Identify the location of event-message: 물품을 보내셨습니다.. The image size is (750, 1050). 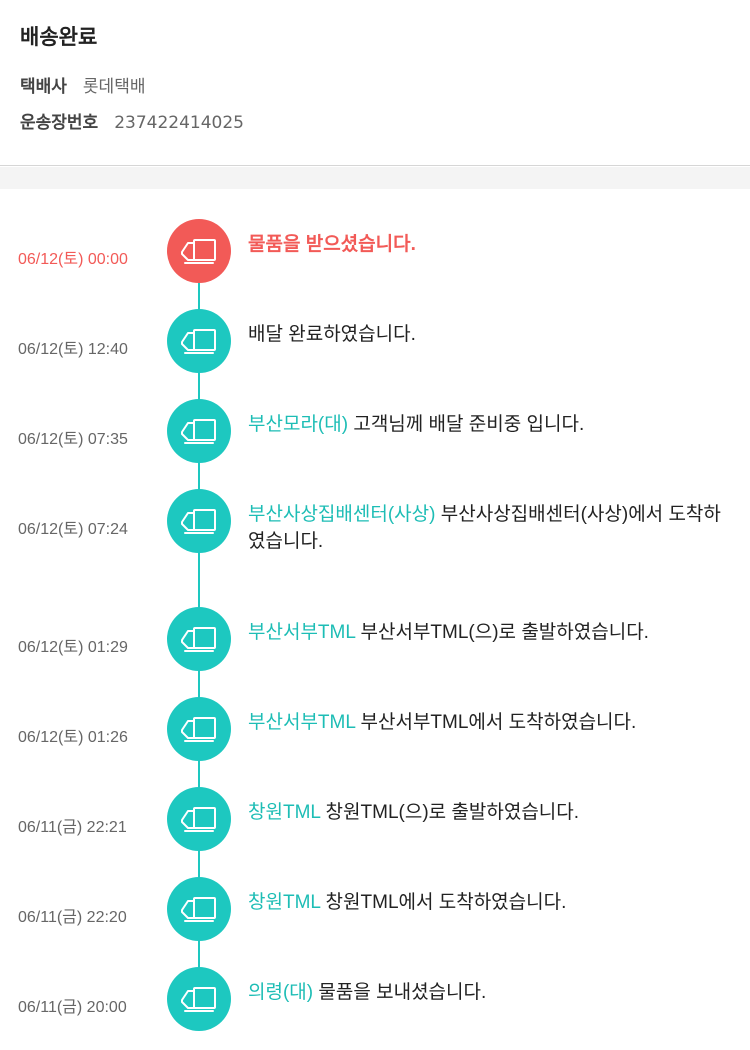
(402, 992).